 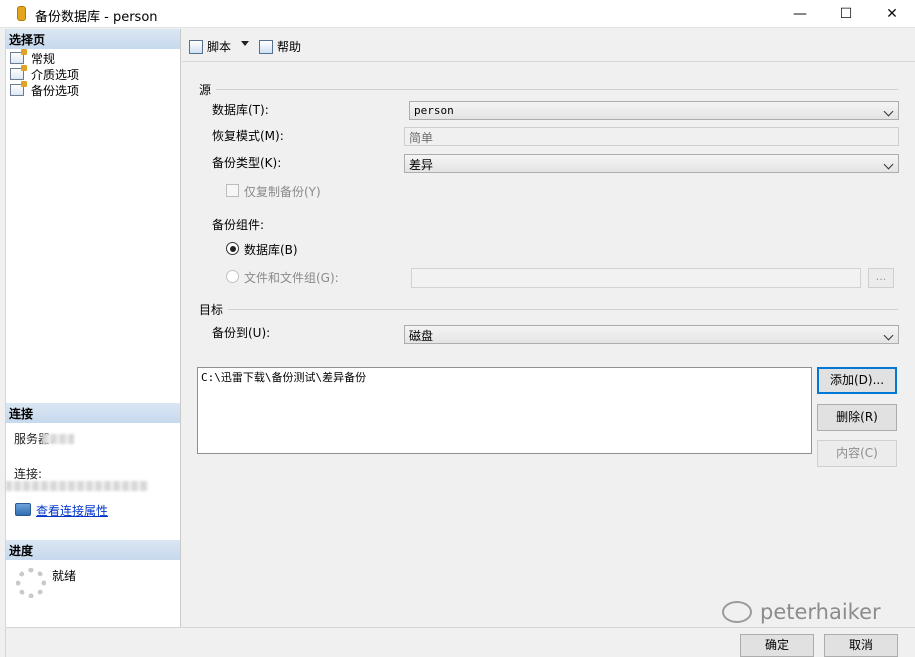 I want to click on source-group-label: 源, so click(x=205, y=90).